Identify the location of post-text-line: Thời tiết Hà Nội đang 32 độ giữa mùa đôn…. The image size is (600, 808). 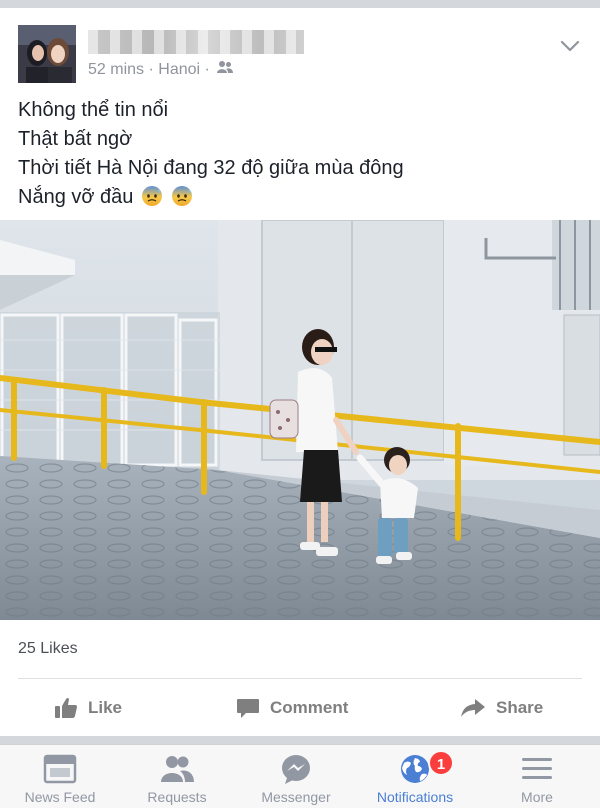
(211, 168).